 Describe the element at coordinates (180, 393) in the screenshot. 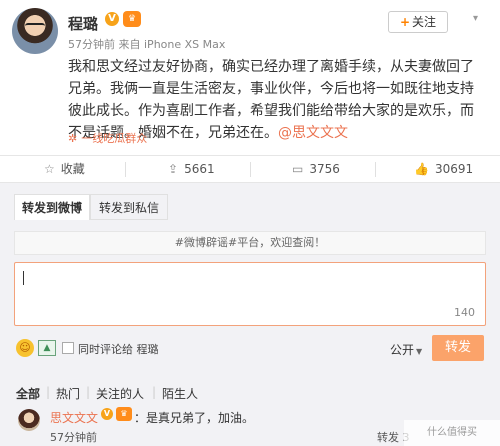

I see `filter-strangers: 陌生人` at that location.